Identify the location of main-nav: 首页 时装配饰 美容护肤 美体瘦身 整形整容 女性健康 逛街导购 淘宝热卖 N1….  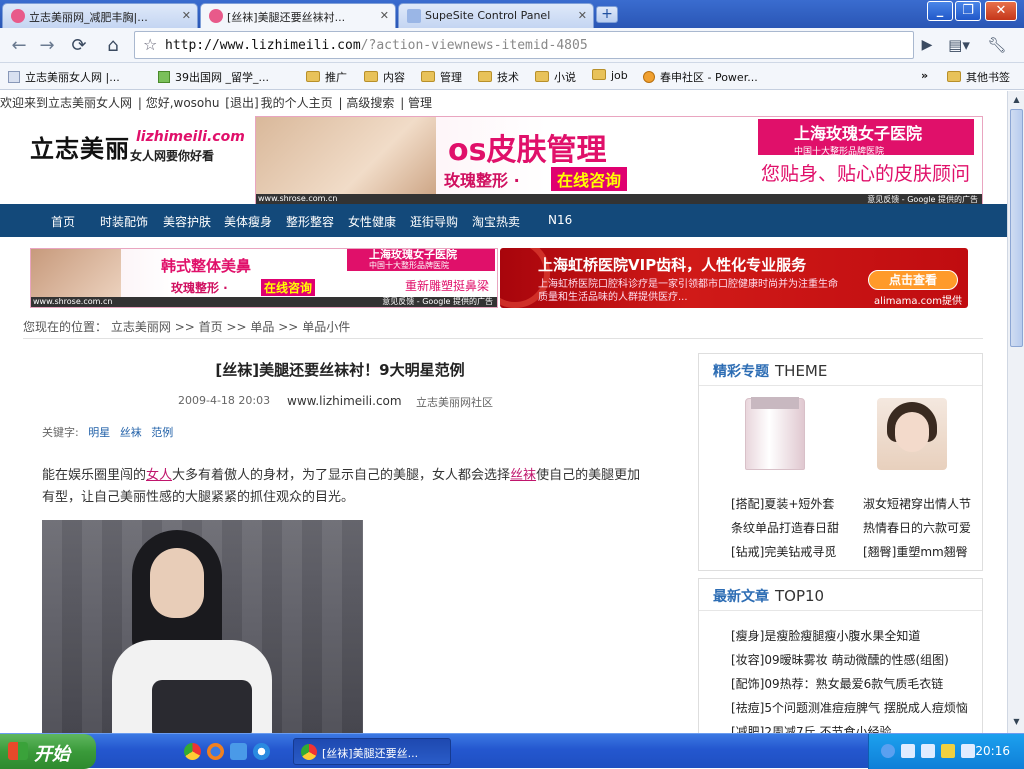
(503, 220).